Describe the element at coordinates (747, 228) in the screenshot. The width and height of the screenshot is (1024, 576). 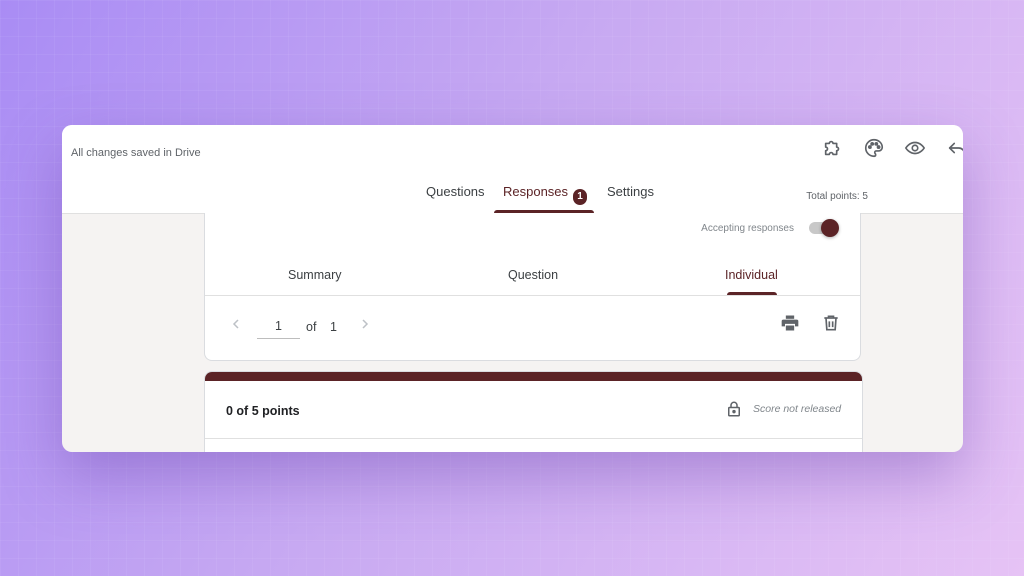
I see `accepting-responses-label: Accepting responses` at that location.